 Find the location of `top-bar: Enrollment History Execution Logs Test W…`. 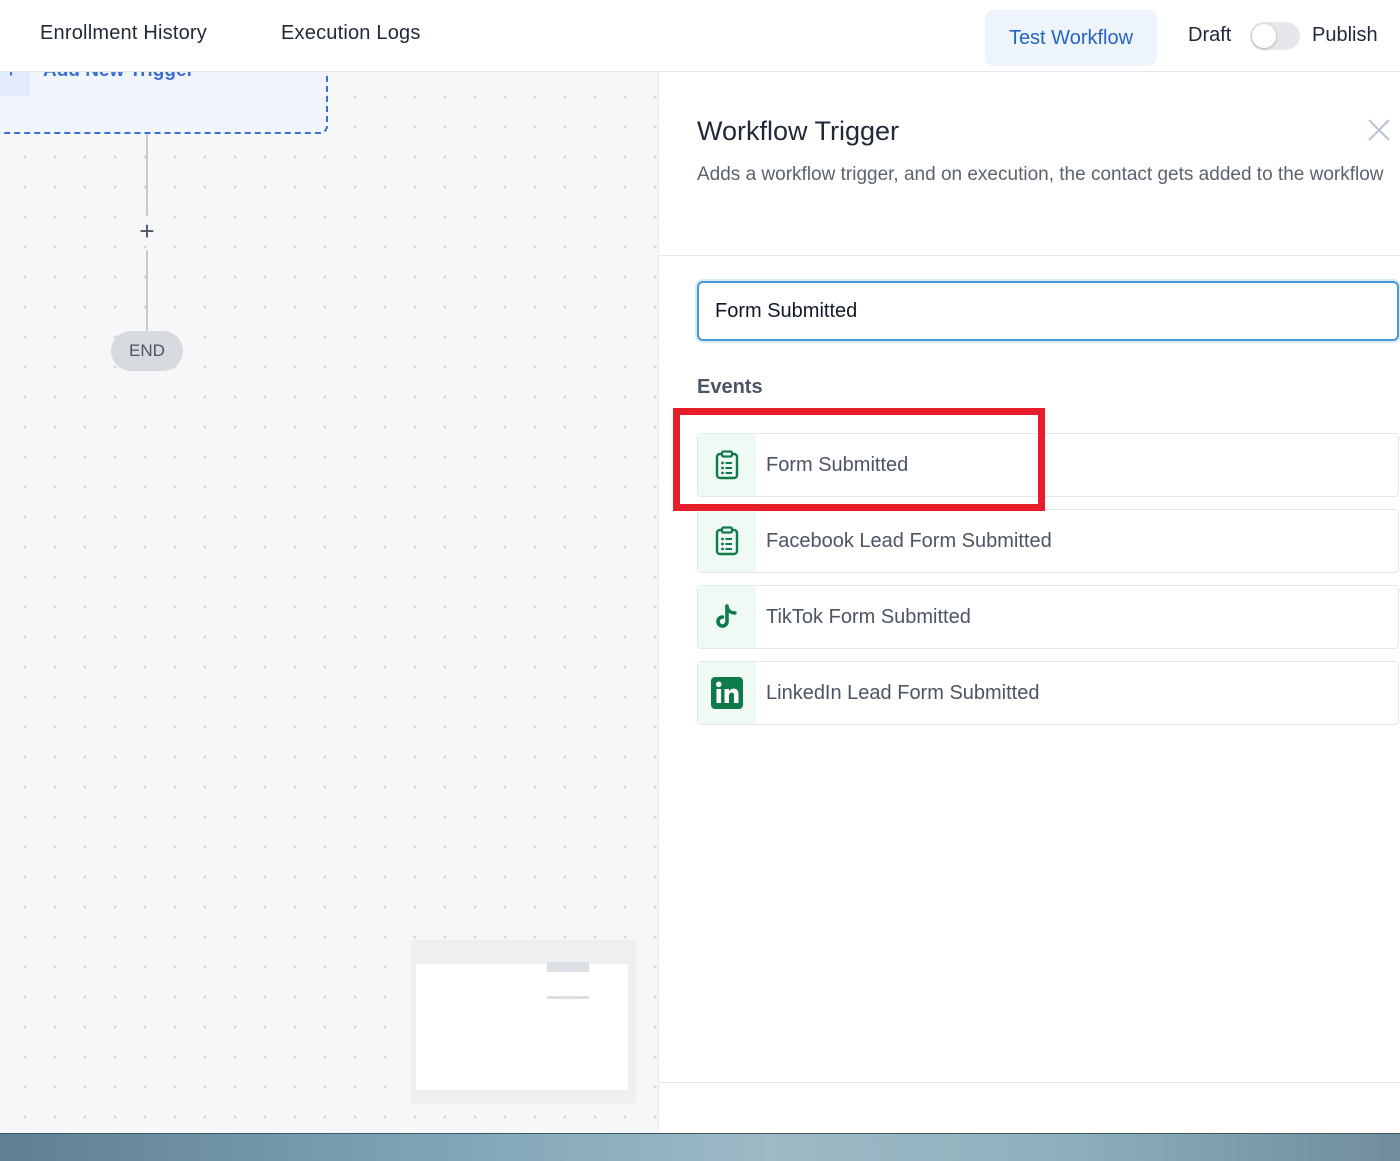

top-bar: Enrollment History Execution Logs Test W… is located at coordinates (700, 36).